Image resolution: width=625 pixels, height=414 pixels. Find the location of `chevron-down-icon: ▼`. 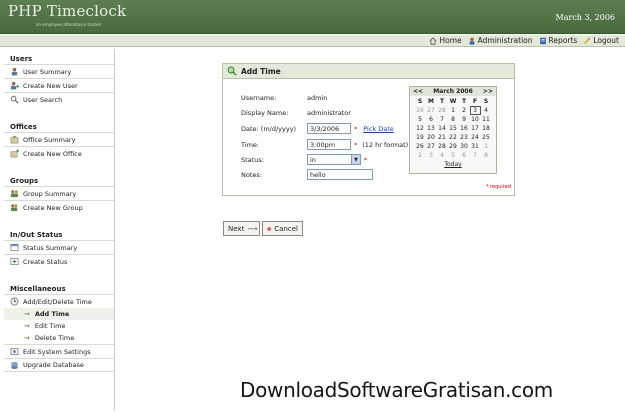

chevron-down-icon: ▼ is located at coordinates (355, 159).